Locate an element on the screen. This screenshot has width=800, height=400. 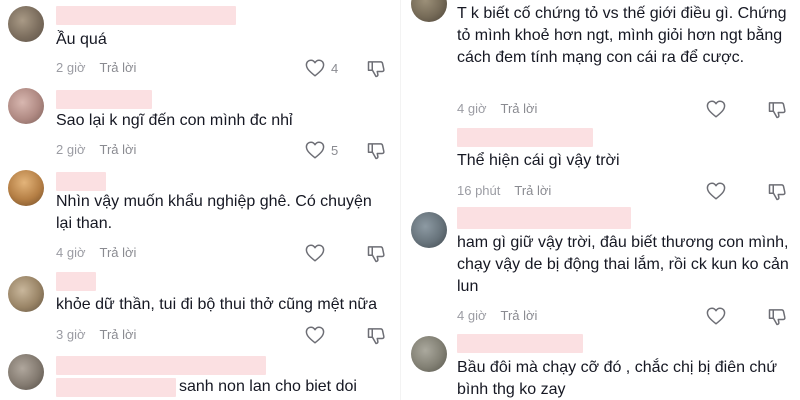
comment-time: 3 giờ is located at coordinates (71, 334).